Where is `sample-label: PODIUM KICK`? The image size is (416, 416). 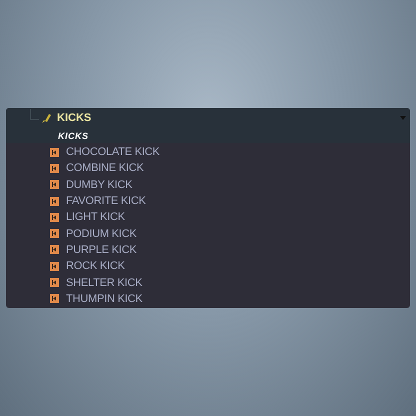 sample-label: PODIUM KICK is located at coordinates (101, 234).